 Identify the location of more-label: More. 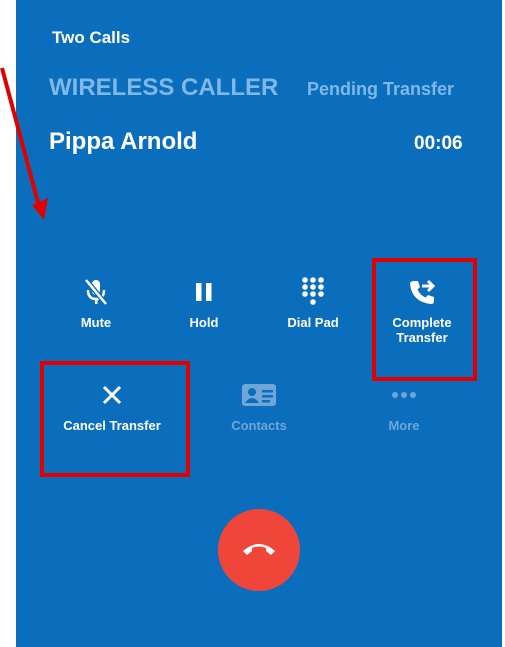
(404, 425).